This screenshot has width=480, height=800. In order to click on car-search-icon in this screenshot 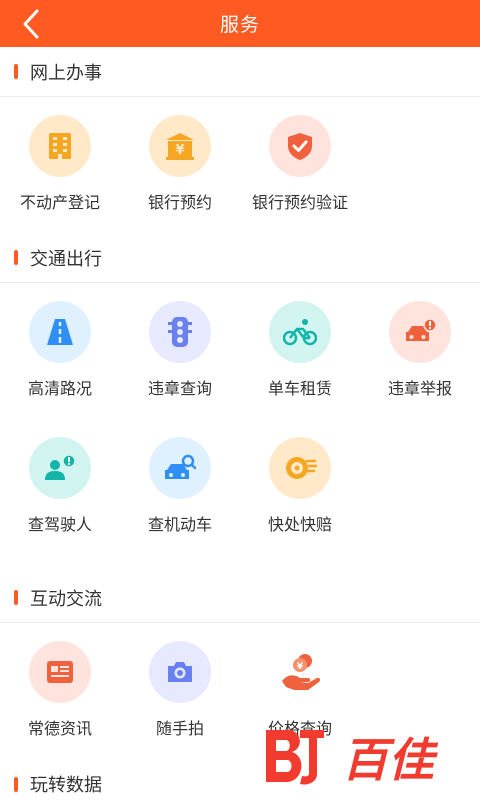, I will do `click(180, 468)`.